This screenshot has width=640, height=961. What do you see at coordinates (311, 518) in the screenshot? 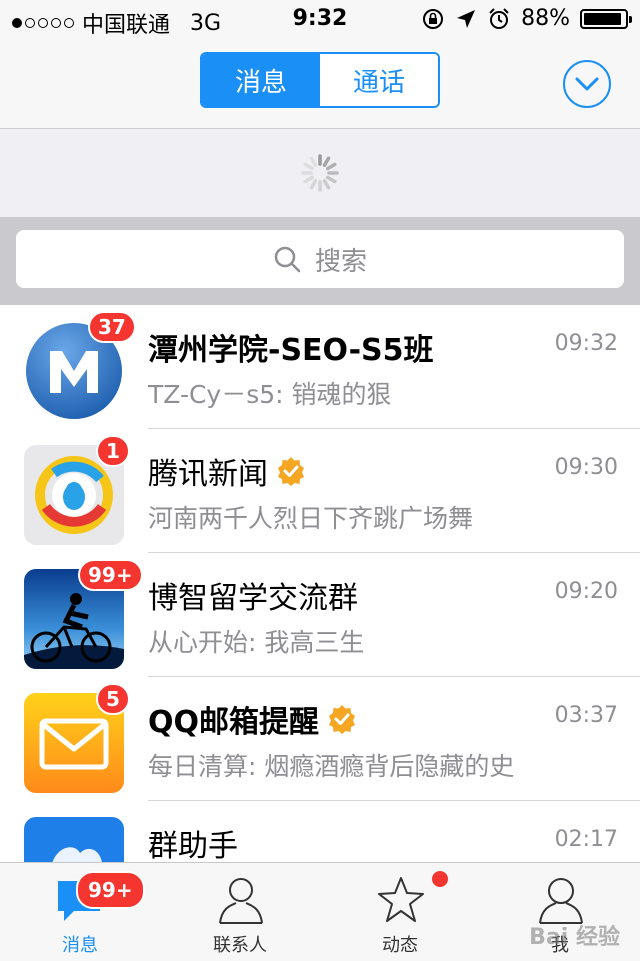
I see `conversation-preview: 河南两千人烈日下齐跳广场舞` at bounding box center [311, 518].